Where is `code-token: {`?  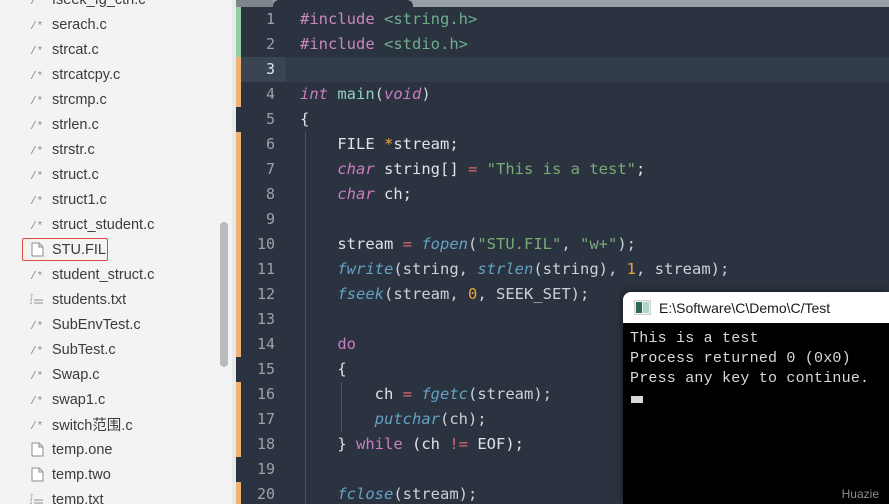 code-token: { is located at coordinates (323, 369).